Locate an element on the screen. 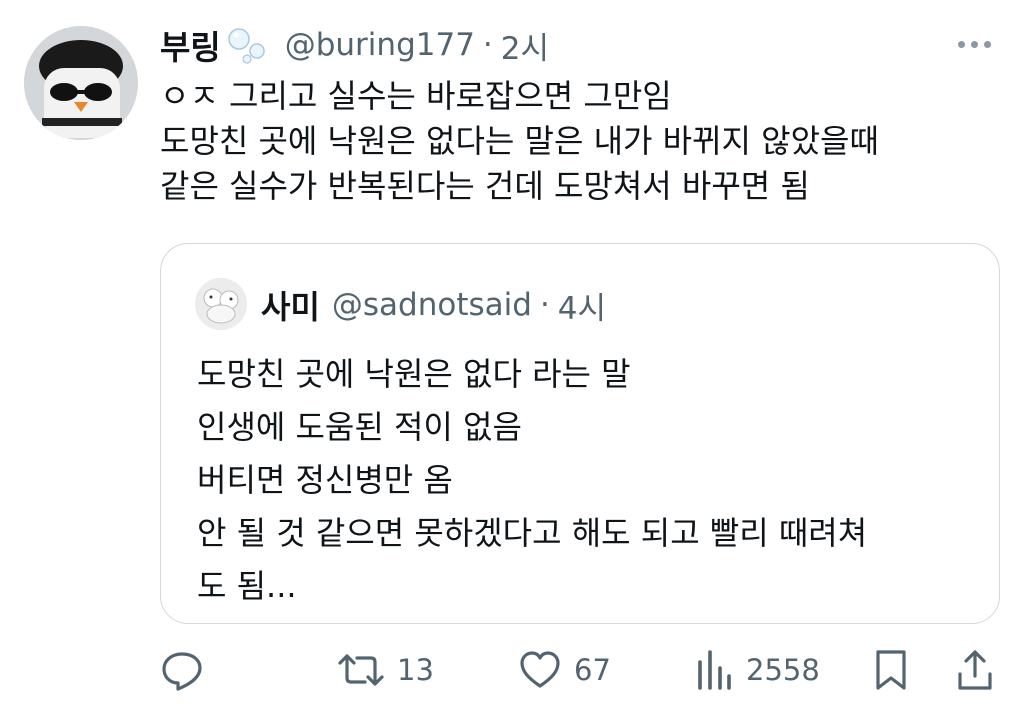 This screenshot has width=1024, height=714. author-avatar is located at coordinates (81, 83).